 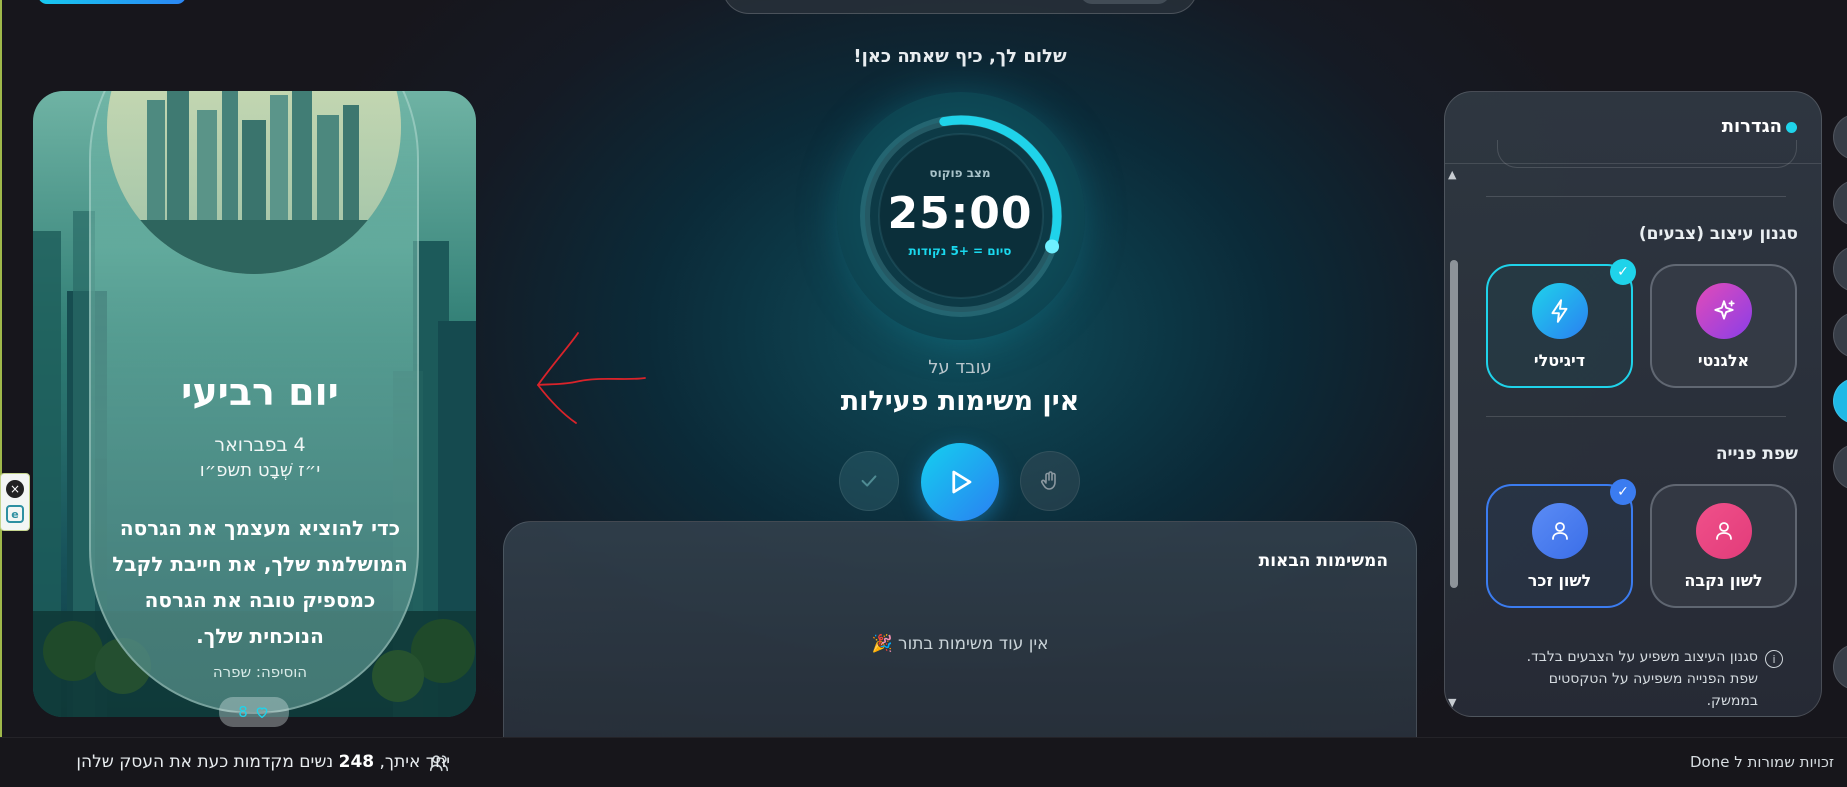 I want to click on hand-icon, so click(x=1048, y=480).